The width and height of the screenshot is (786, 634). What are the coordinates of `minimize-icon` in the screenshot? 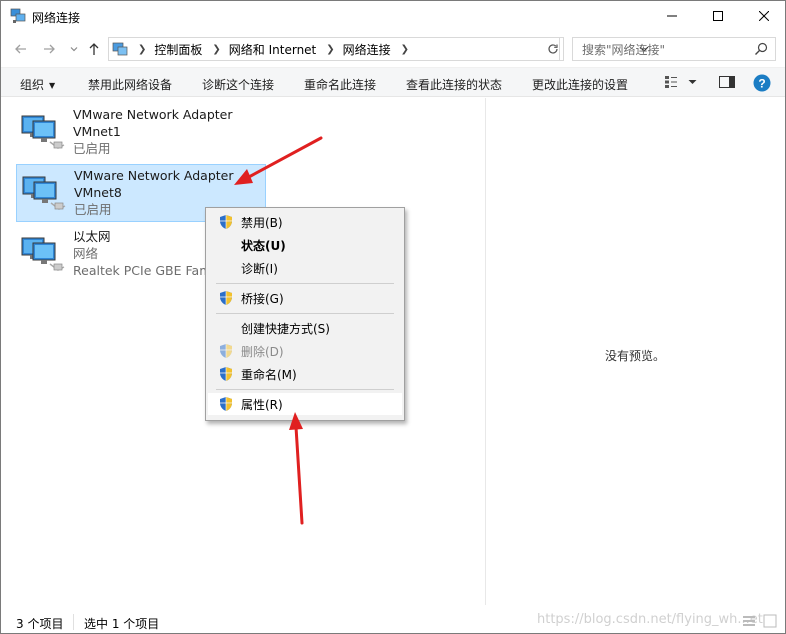 It's located at (672, 16).